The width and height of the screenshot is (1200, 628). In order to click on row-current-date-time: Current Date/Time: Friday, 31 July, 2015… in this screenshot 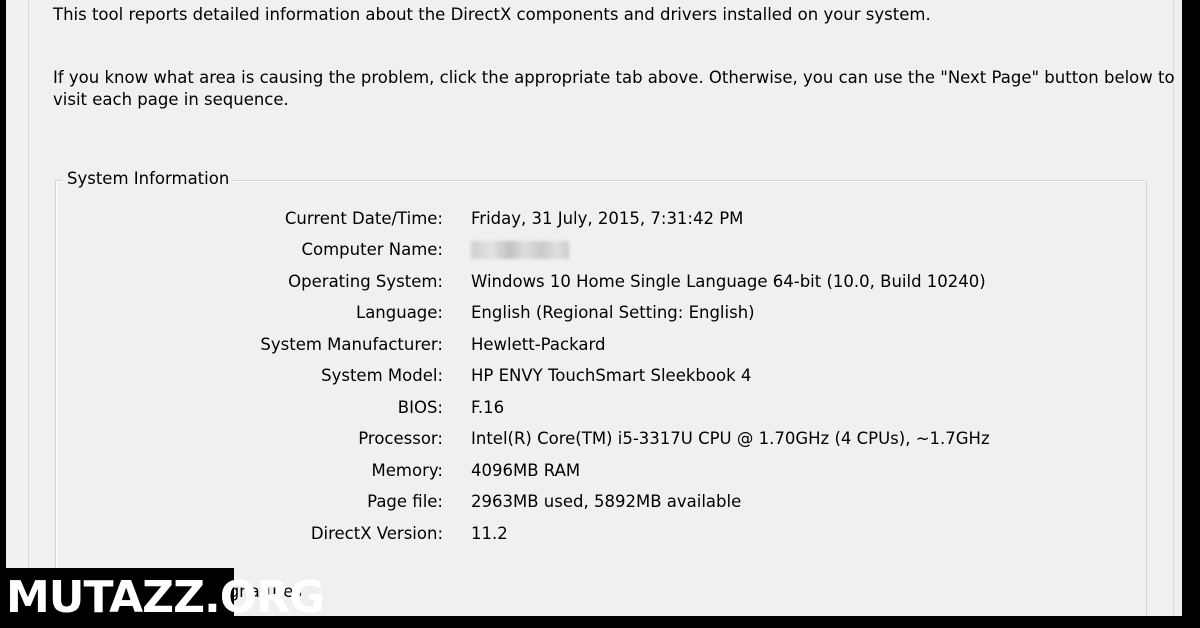, I will do `click(579, 219)`.